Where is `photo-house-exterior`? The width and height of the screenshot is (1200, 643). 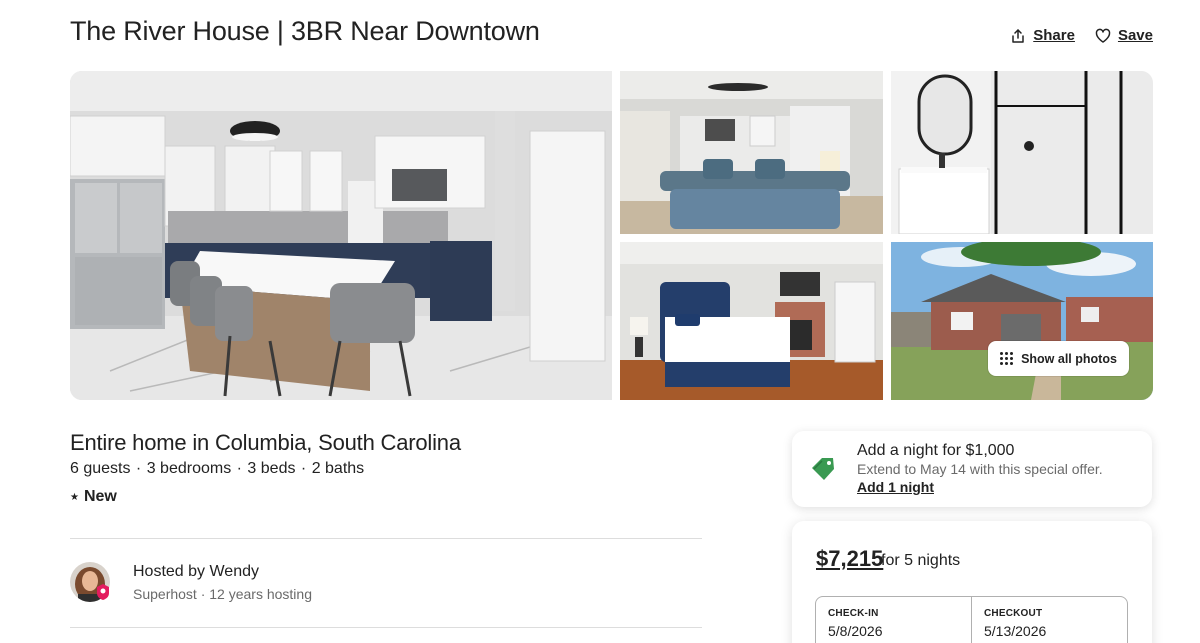
photo-house-exterior is located at coordinates (1022, 321).